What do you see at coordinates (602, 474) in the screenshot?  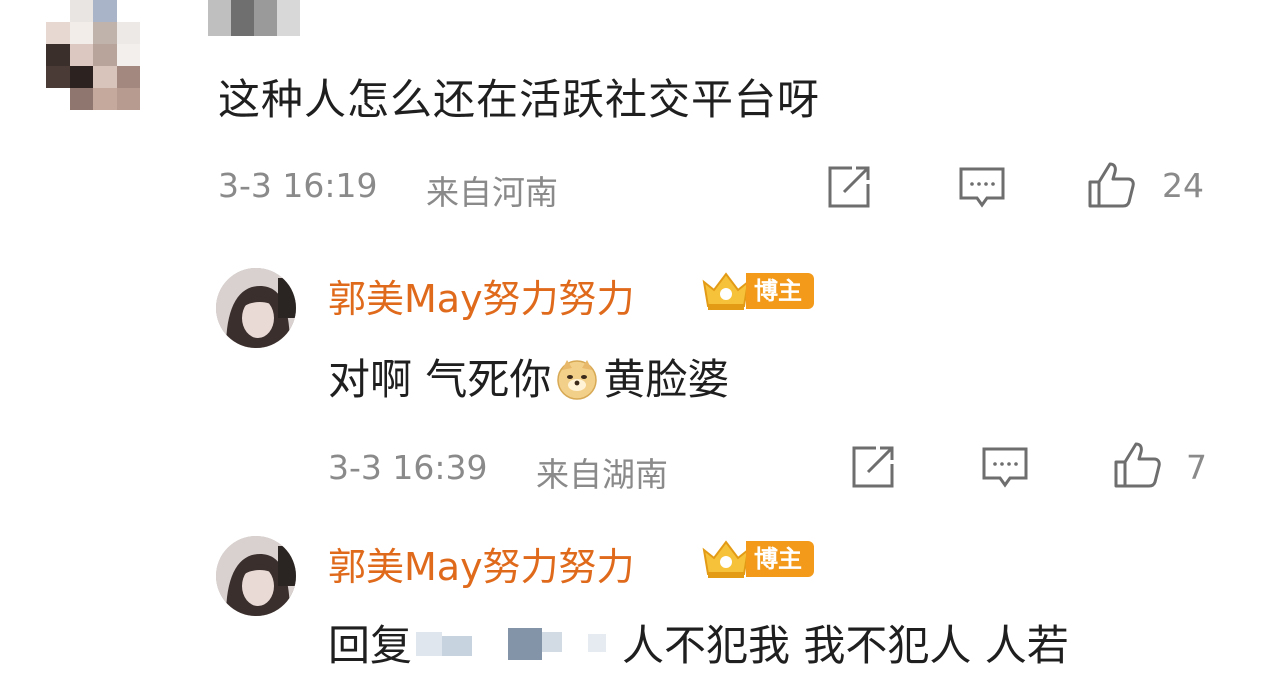 I see `reply-location: 来自湖南` at bounding box center [602, 474].